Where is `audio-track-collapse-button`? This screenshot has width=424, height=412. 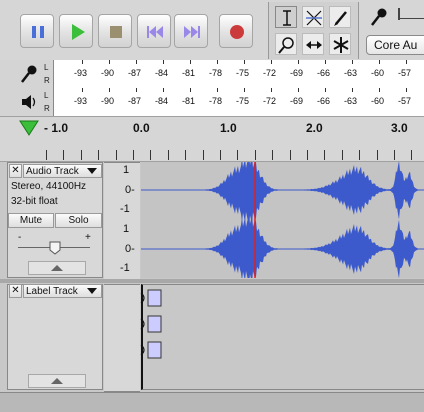 audio-track-collapse-button is located at coordinates (57, 268).